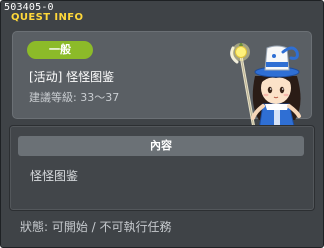 Image resolution: width=324 pixels, height=248 pixels. I want to click on recommended-level: 建議等級: 33～37, so click(74, 97).